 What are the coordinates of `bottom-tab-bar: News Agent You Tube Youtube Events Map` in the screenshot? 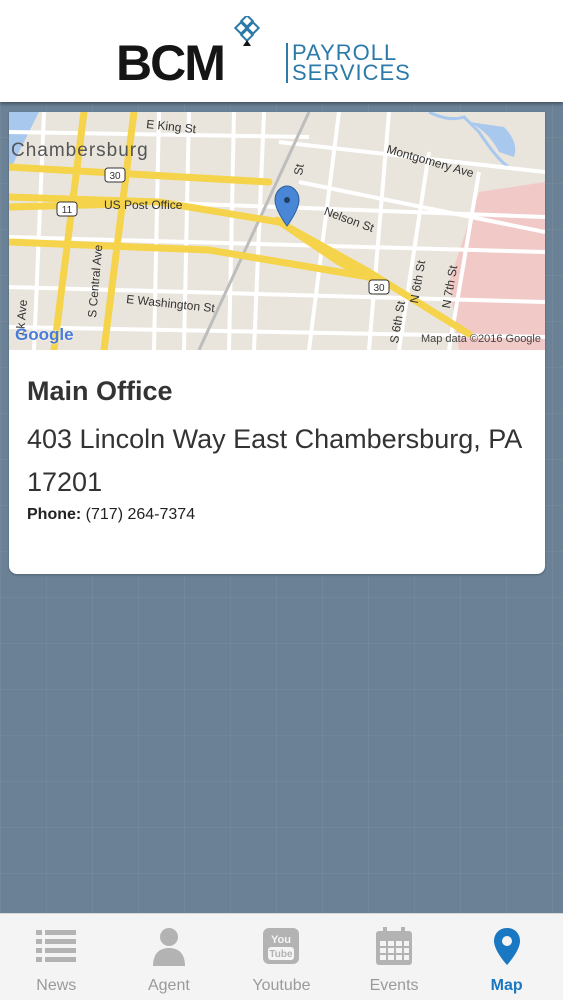 It's located at (281, 956).